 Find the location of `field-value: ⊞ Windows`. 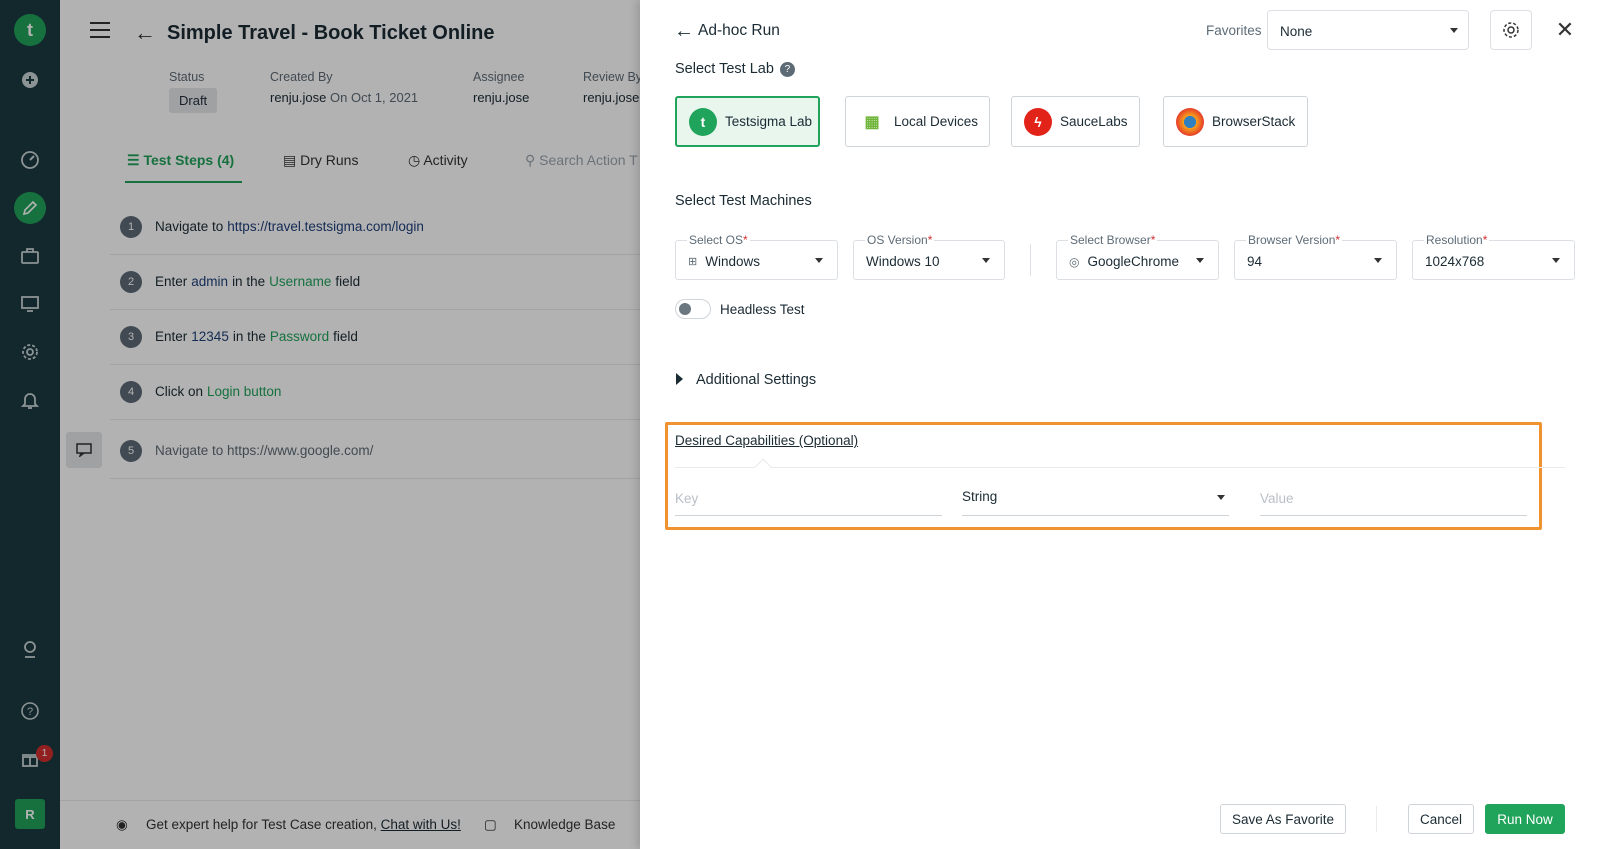

field-value: ⊞ Windows is located at coordinates (724, 261).